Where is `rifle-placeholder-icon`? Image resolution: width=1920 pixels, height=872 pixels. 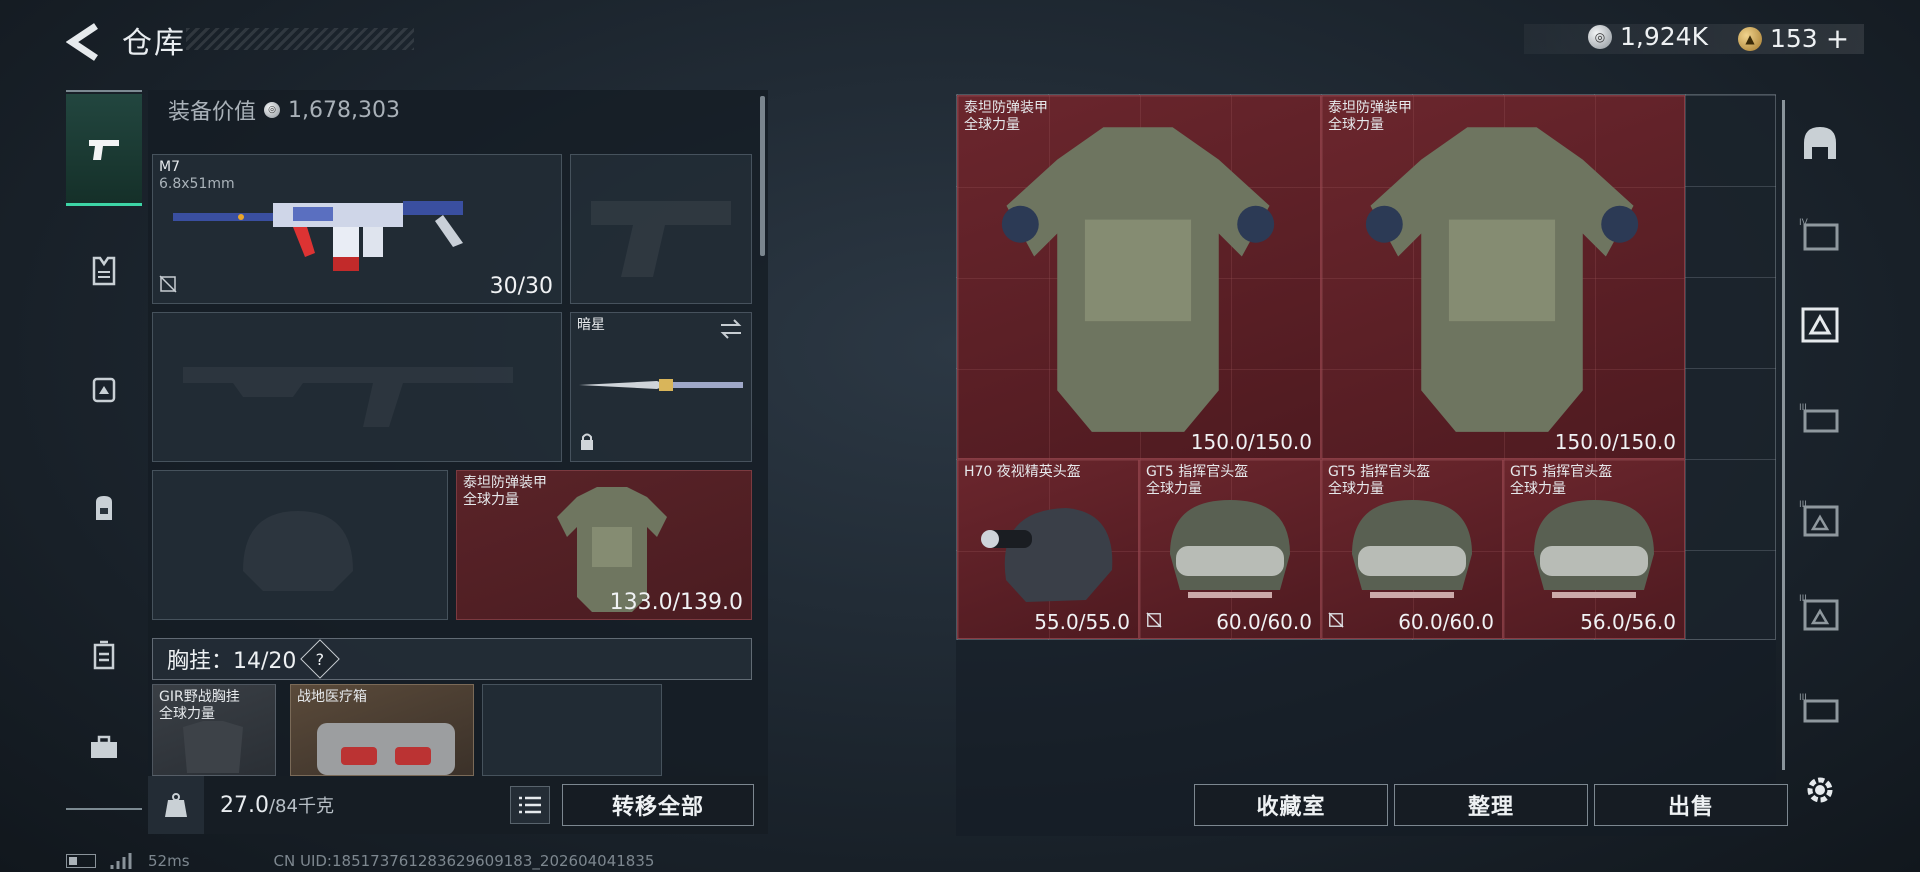
rifle-placeholder-icon is located at coordinates (348, 397).